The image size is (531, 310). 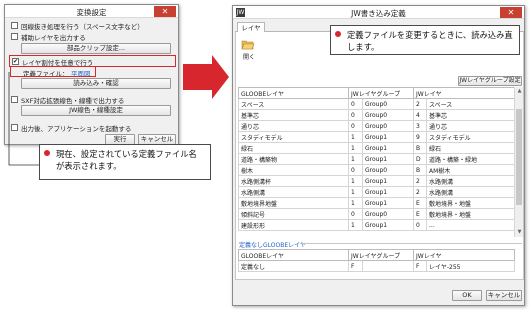 I want to click on callout1-leader, so click(x=23, y=119).